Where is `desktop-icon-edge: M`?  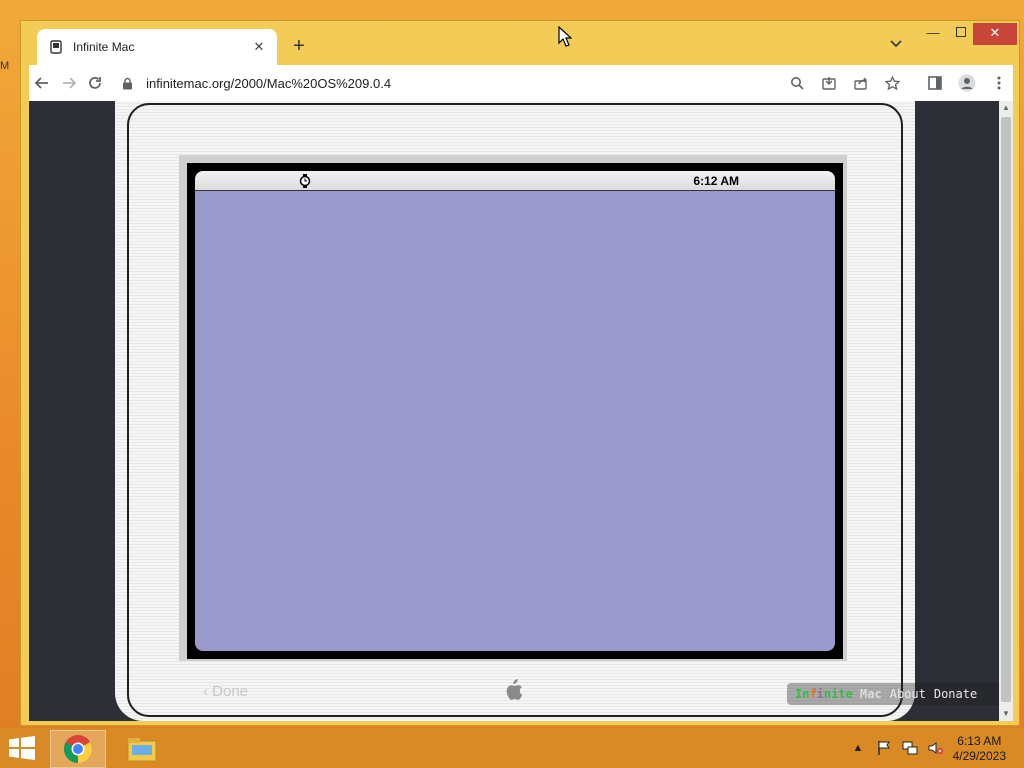
desktop-icon-edge: M is located at coordinates (5, 66).